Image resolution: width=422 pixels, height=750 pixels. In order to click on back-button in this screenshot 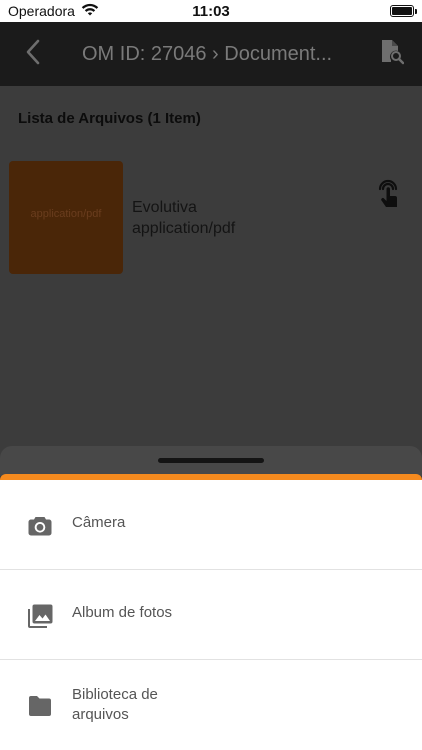, I will do `click(33, 54)`.